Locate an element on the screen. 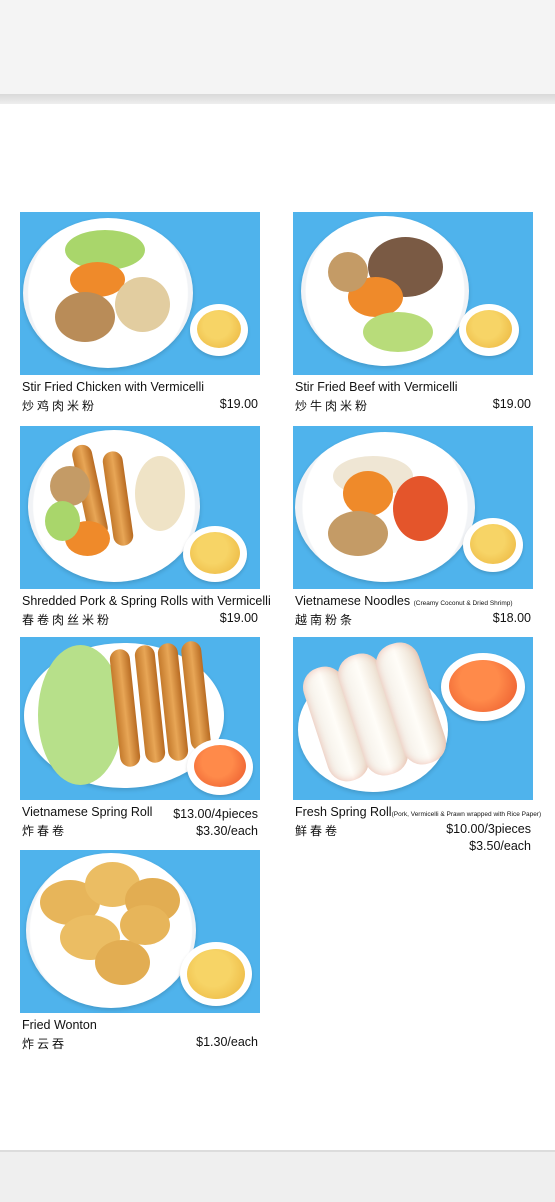 Image resolution: width=555 pixels, height=1202 pixels. item-chinese-name: 炸春卷 is located at coordinates (45, 831).